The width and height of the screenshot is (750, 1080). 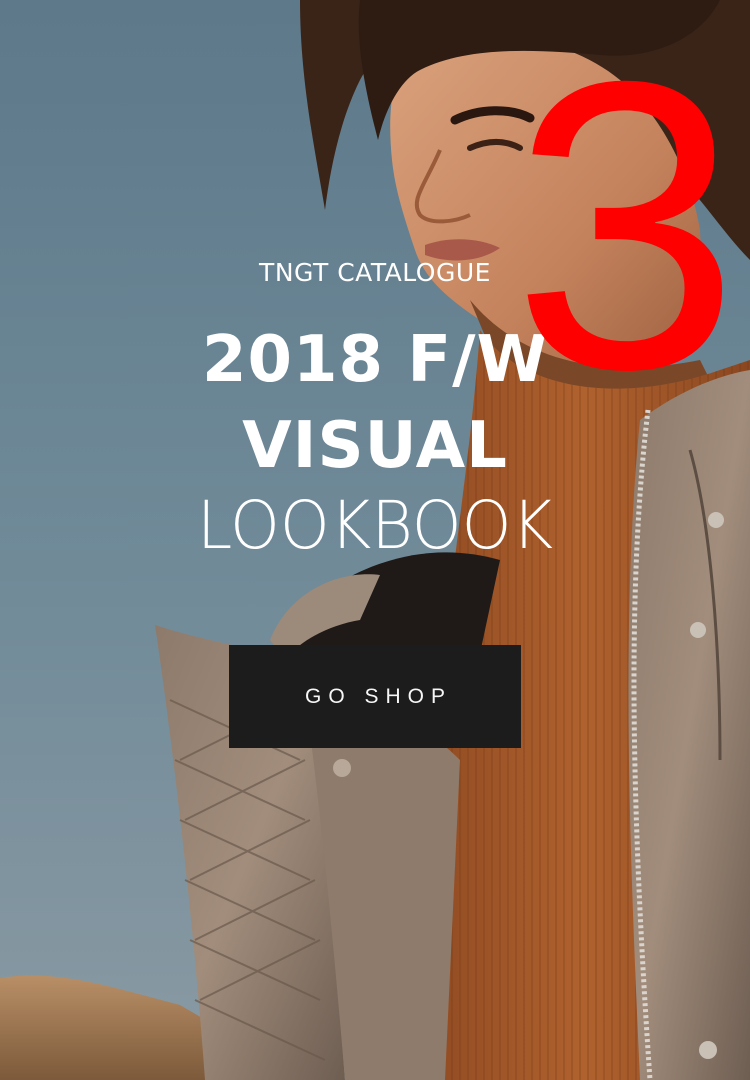 What do you see at coordinates (375, 525) in the screenshot?
I see `lookbook-subtitle: LOOKBOOK` at bounding box center [375, 525].